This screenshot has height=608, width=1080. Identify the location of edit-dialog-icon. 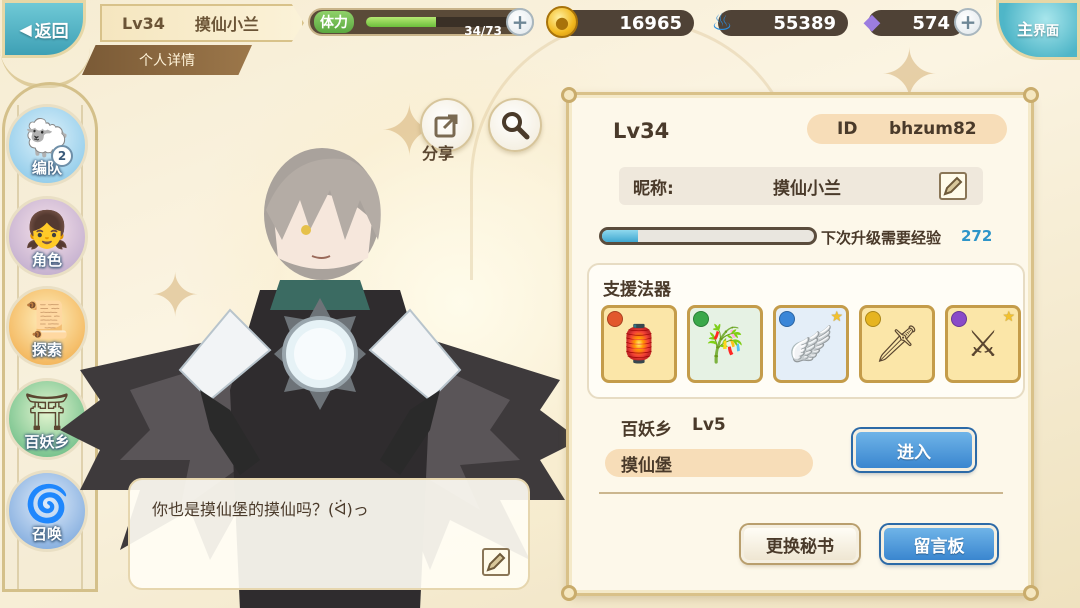
(496, 562).